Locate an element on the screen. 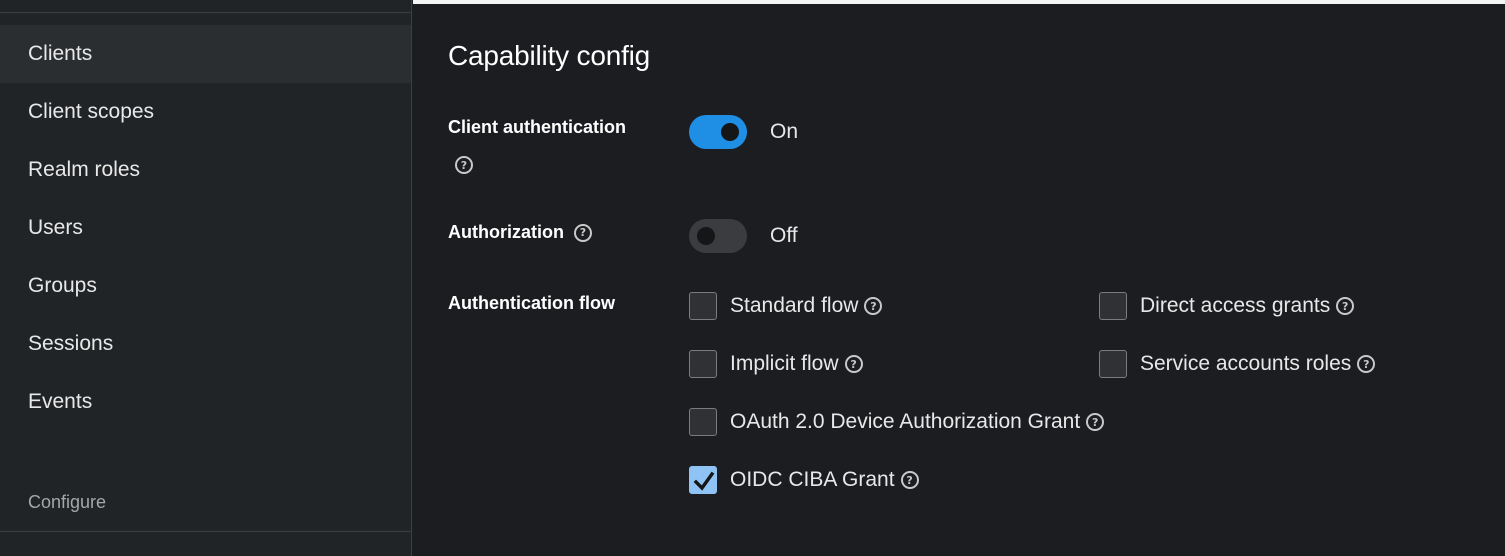  sidebar-item-label: Client scopes is located at coordinates (91, 111).